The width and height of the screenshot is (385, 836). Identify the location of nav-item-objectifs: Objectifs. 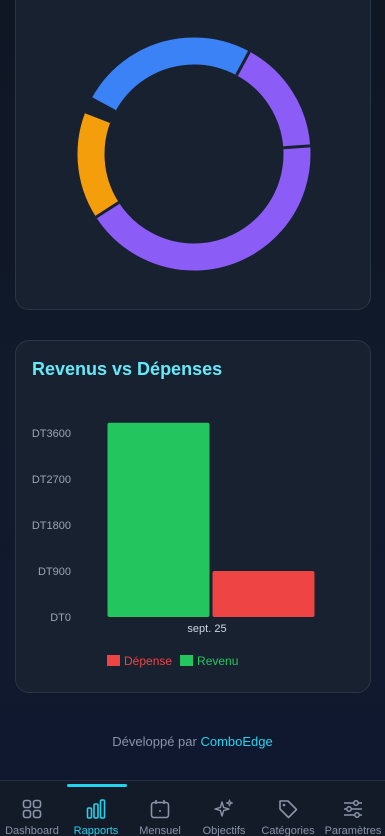
(224, 808).